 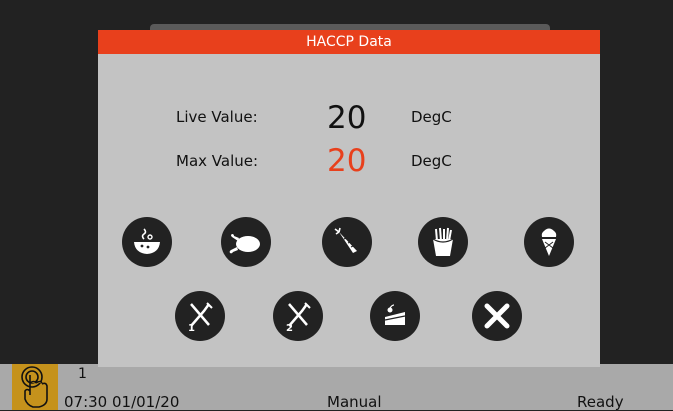 What do you see at coordinates (122, 402) in the screenshot?
I see `status-datetime: 07:30 01/01/20` at bounding box center [122, 402].